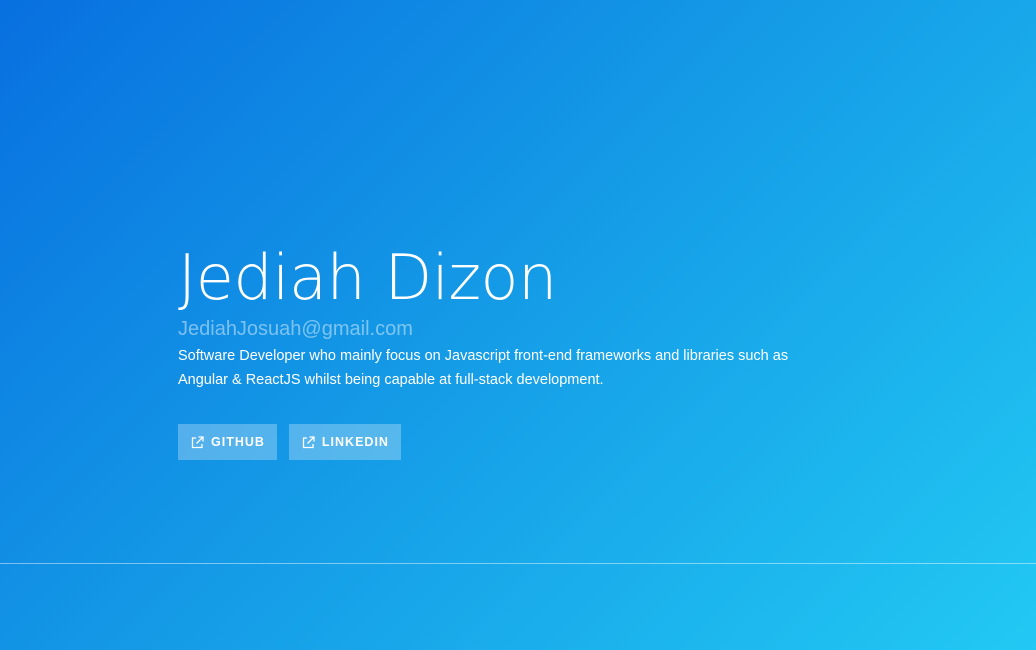 This screenshot has width=1036, height=650. Describe the element at coordinates (295, 329) in the screenshot. I see `email-address: JediahJosuah@gmail.com` at that location.